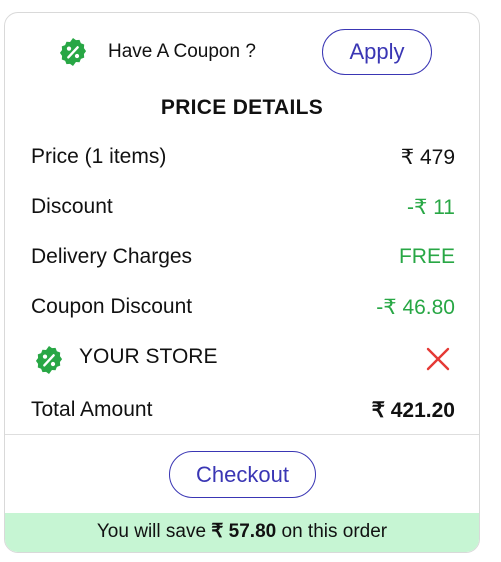 Image resolution: width=501 pixels, height=562 pixels. Describe the element at coordinates (334, 531) in the screenshot. I see `savings-suffix: on this order` at that location.